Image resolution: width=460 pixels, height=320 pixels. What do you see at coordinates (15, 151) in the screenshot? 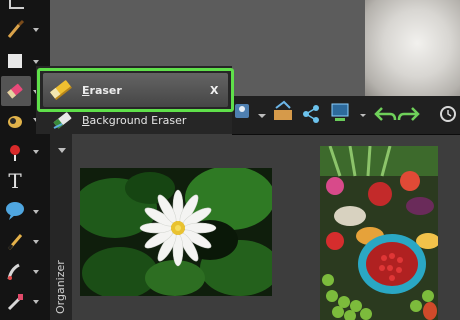
I see `red-eye-icon` at bounding box center [15, 151].